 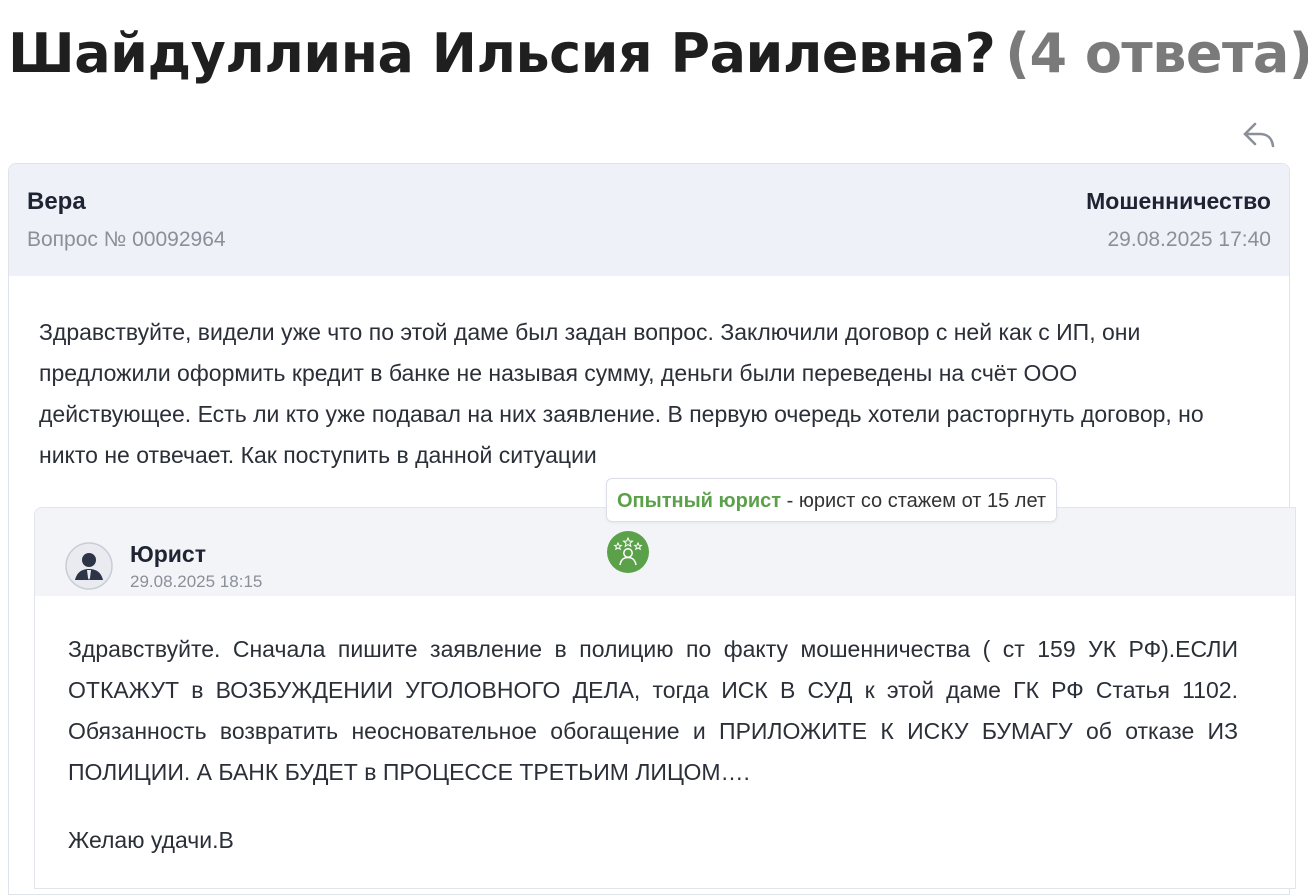 What do you see at coordinates (126, 239) in the screenshot?
I see `question-number: Вопрос № 00092964` at bounding box center [126, 239].